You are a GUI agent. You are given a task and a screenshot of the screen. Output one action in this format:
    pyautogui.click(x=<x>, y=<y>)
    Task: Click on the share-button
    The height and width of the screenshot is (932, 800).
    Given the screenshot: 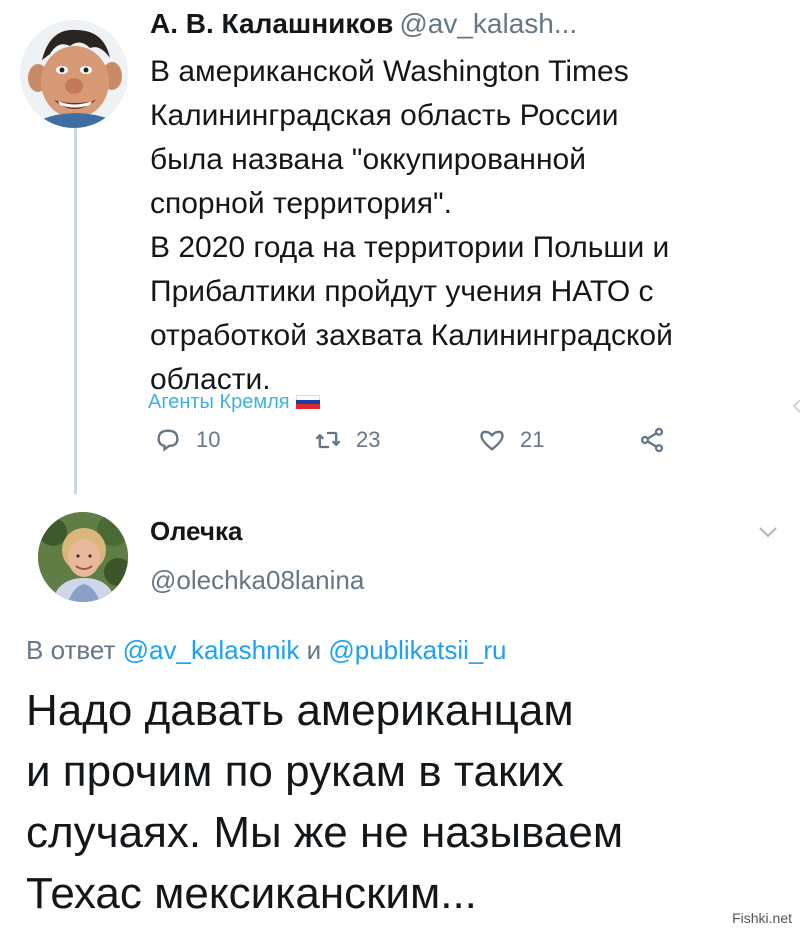 What is the action you would take?
    pyautogui.click(x=652, y=440)
    